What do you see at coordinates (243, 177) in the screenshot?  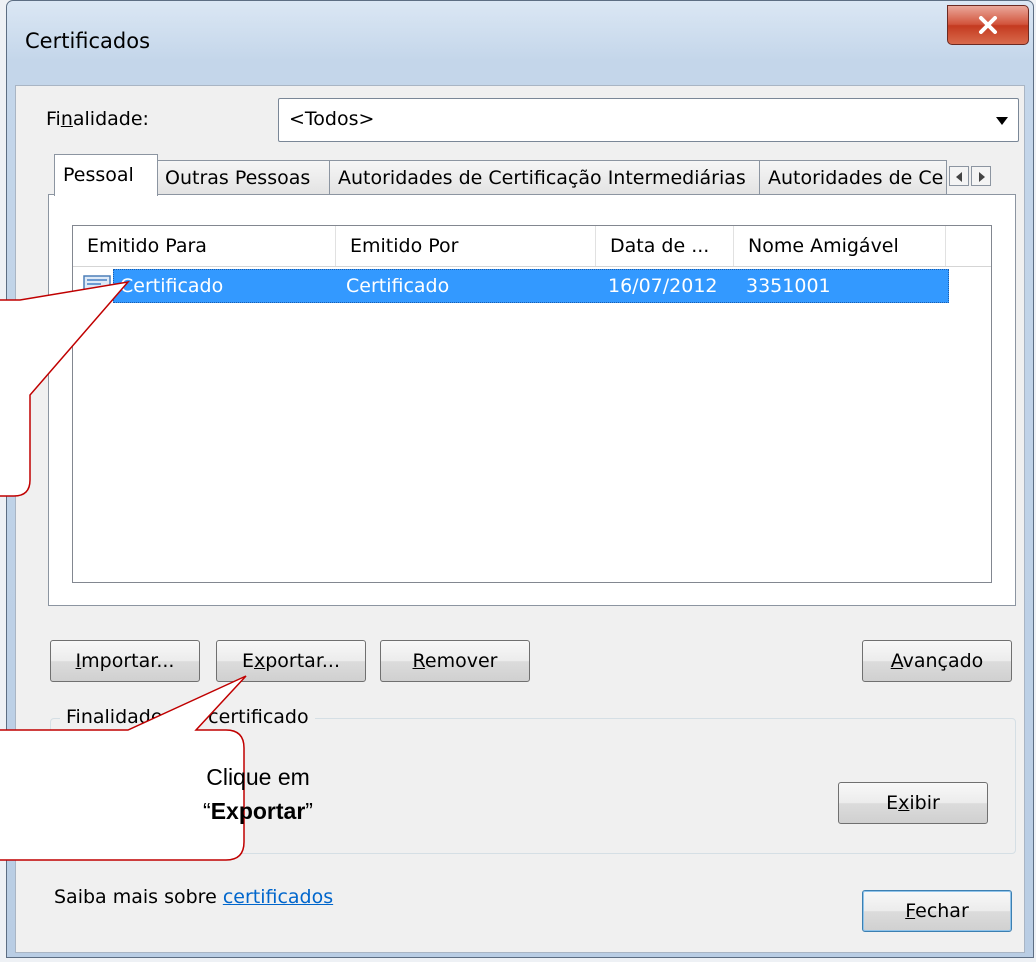 I see `tab-outras-pessoas: Outras Pessoas` at bounding box center [243, 177].